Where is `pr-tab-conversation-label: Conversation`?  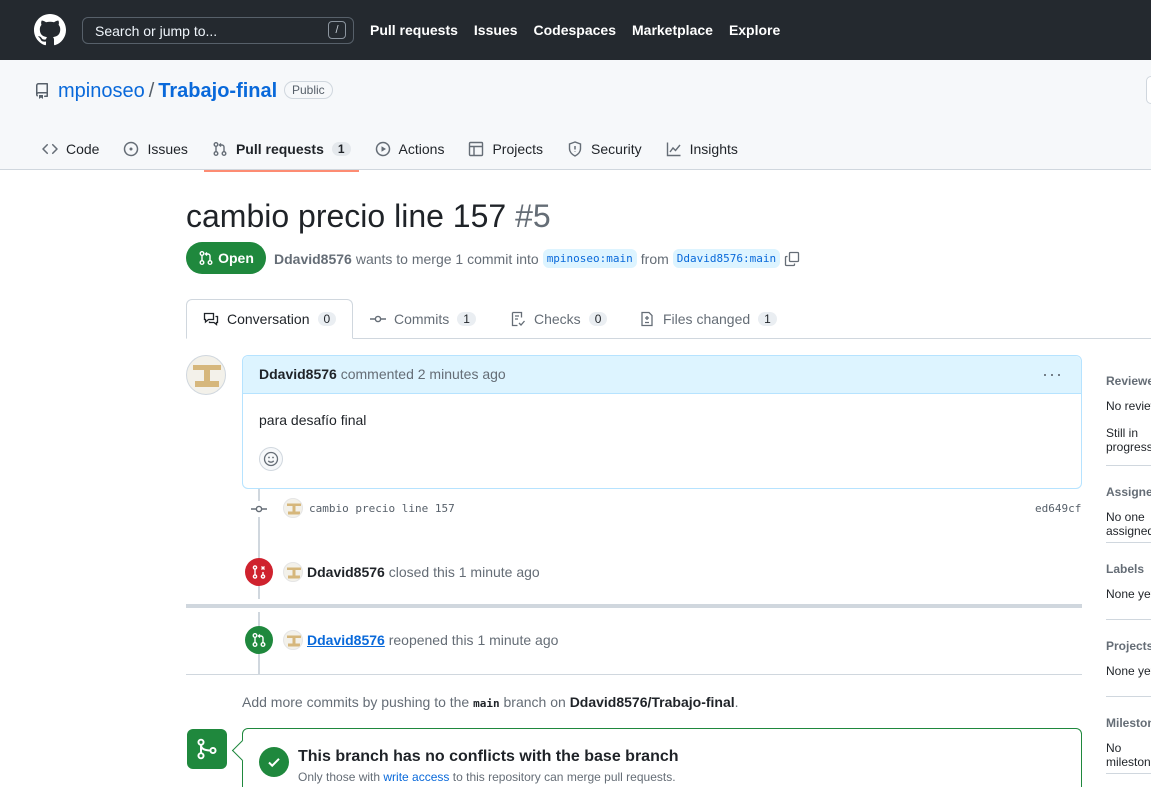
pr-tab-conversation-label: Conversation is located at coordinates (268, 319).